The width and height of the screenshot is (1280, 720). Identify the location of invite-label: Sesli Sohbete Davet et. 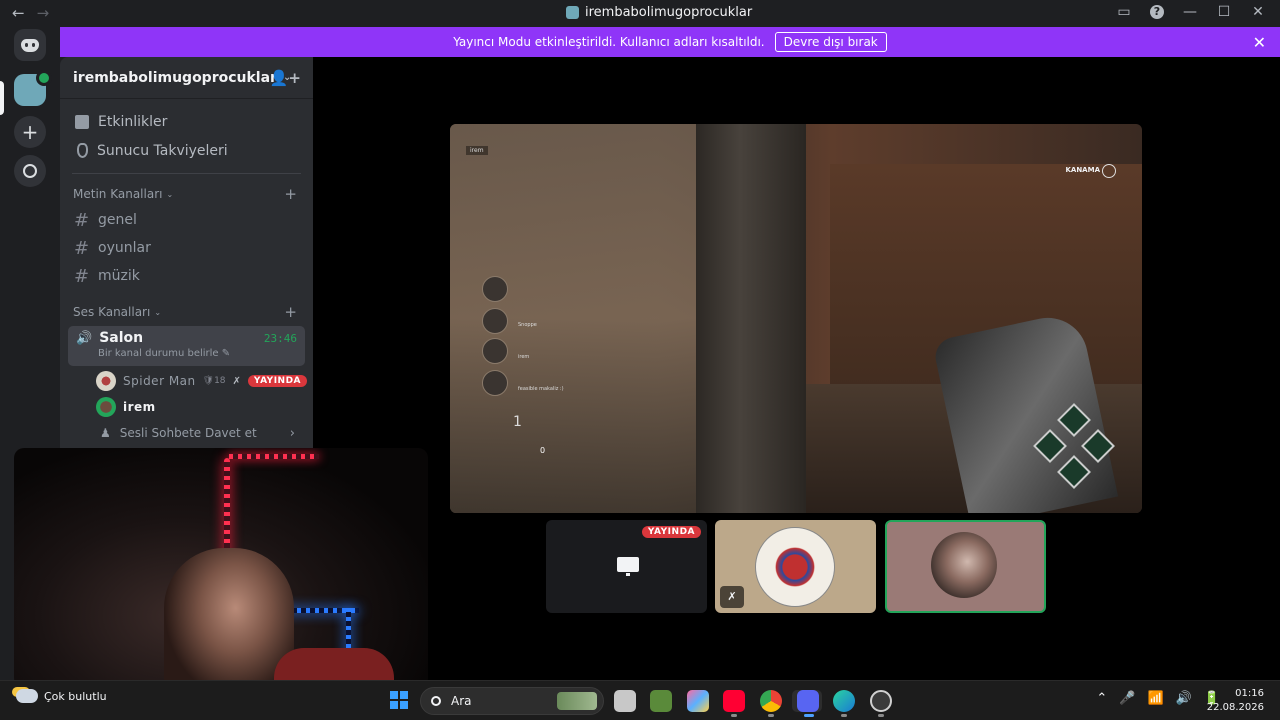
(188, 433).